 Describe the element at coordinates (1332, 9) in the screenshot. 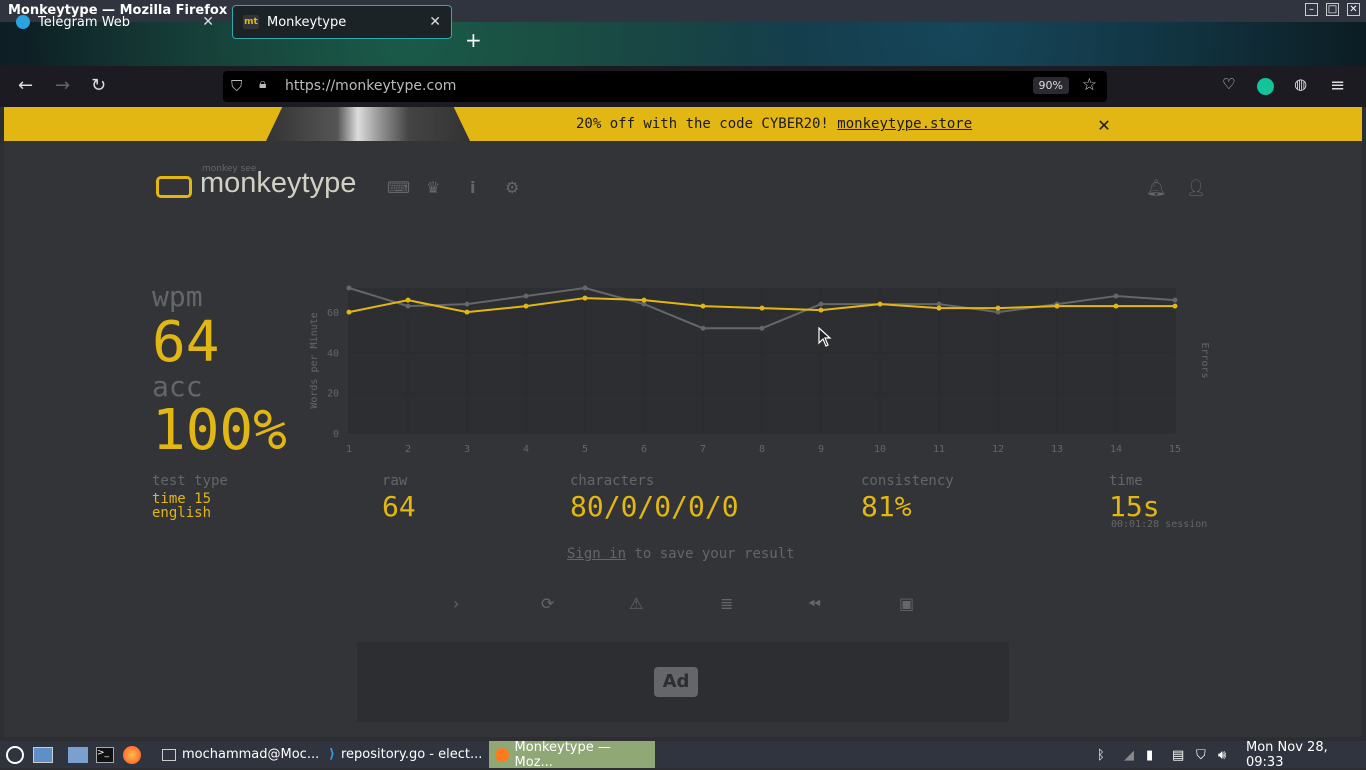

I see `maximize-icon: □` at that location.